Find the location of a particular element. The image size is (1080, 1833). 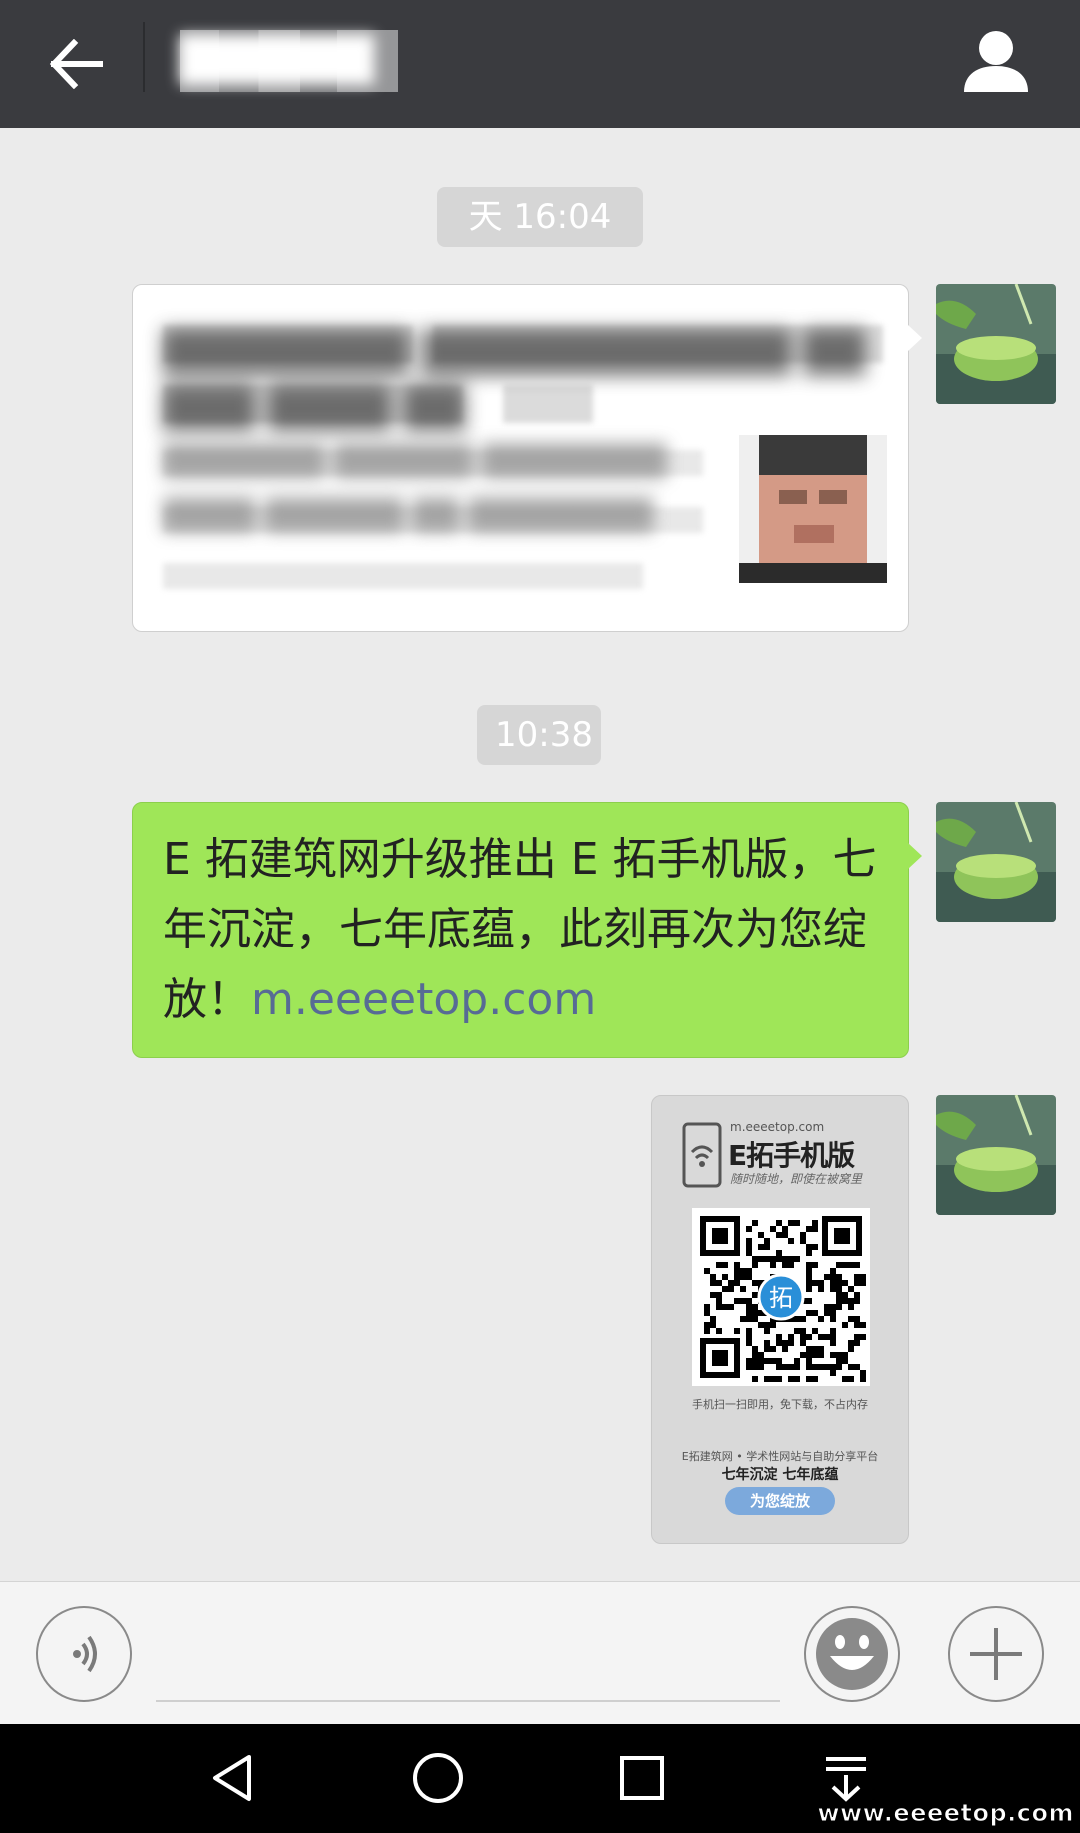

input-bar is located at coordinates (540, 1652).